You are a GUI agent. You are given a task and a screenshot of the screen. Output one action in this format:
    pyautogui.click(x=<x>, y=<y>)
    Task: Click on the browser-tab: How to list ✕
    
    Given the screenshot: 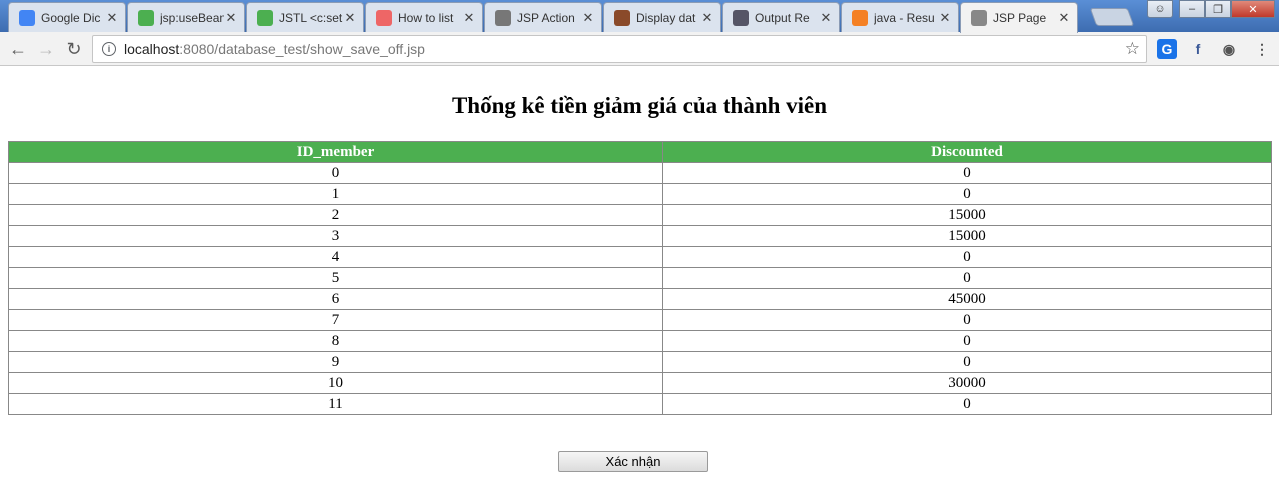 What is the action you would take?
    pyautogui.click(x=424, y=17)
    